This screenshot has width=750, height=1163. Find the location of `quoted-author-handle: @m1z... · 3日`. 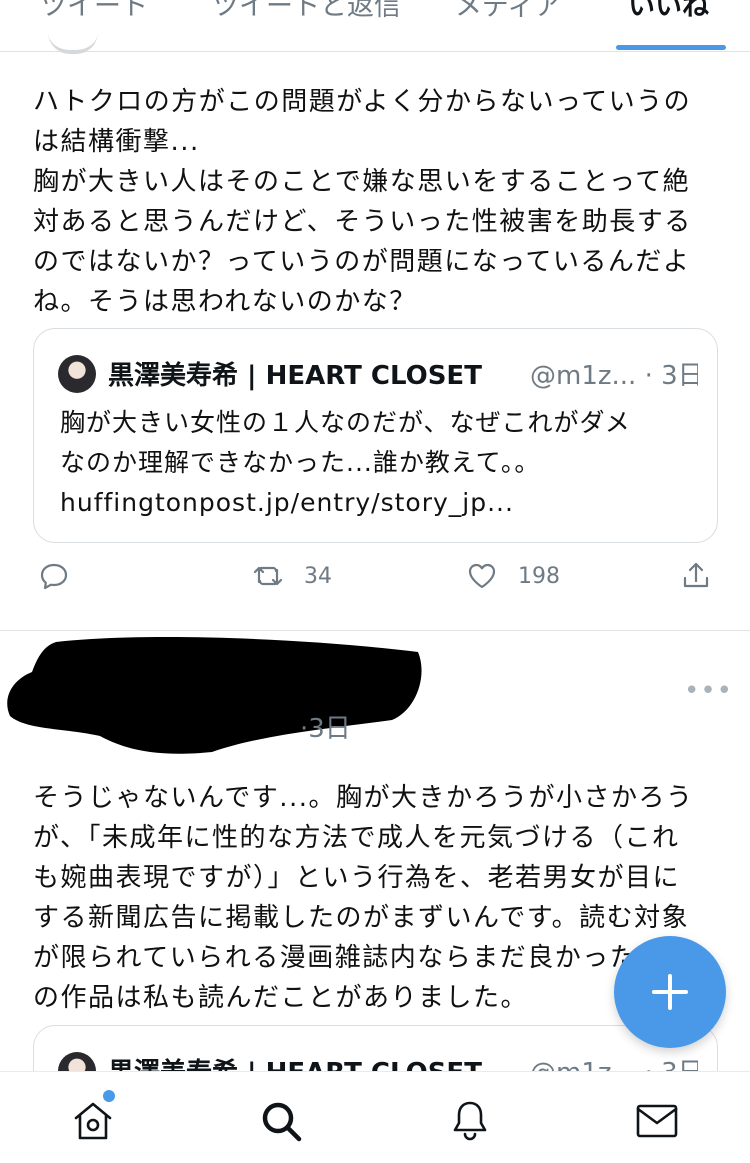

quoted-author-handle: @m1z... · 3日 is located at coordinates (614, 376).